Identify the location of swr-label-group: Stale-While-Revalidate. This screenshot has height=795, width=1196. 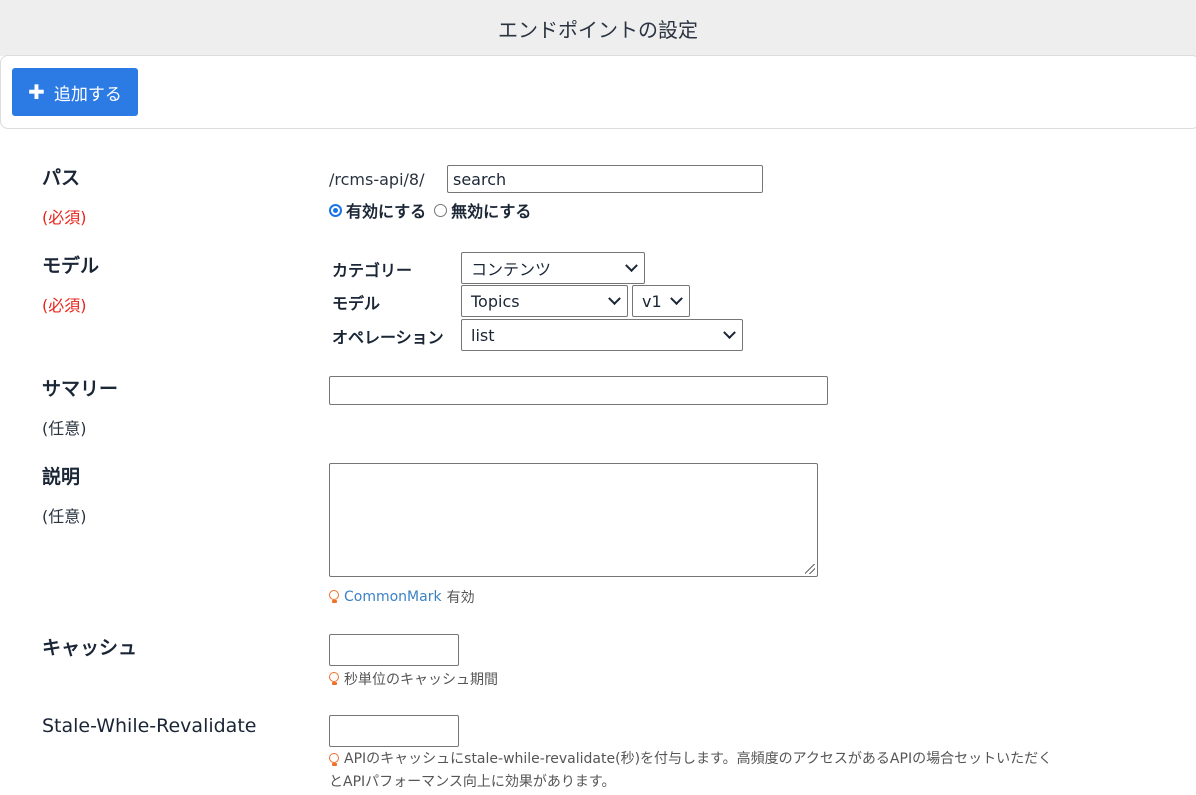
(149, 726).